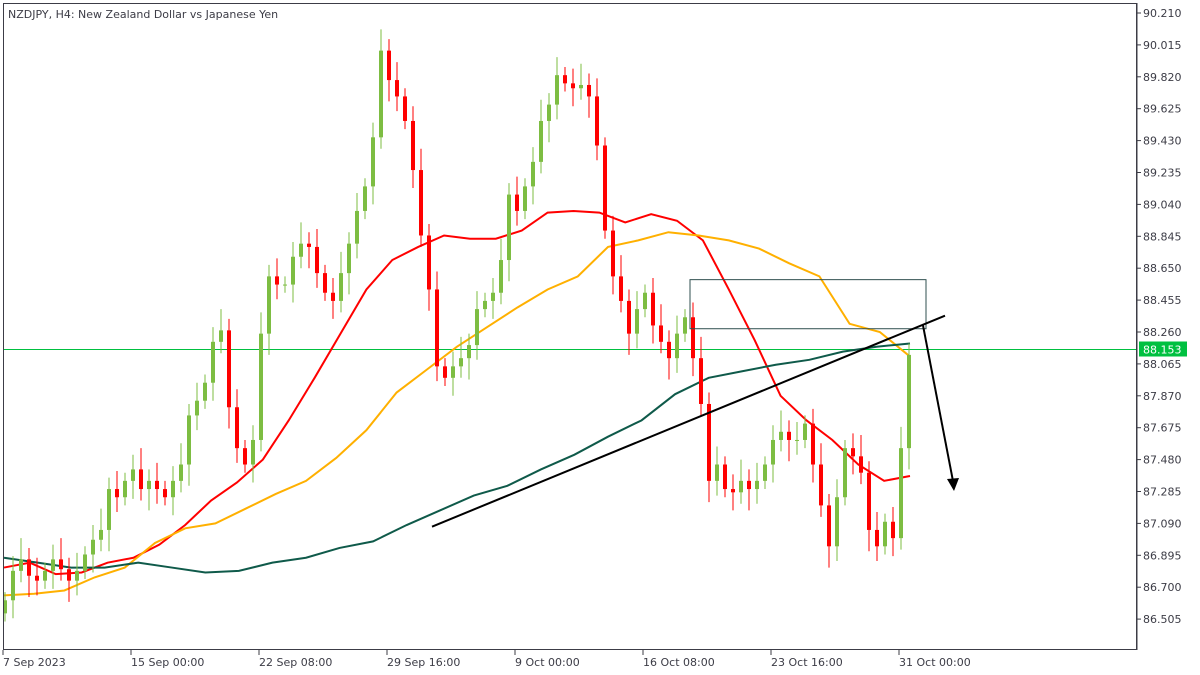 The width and height of the screenshot is (1200, 675). Describe the element at coordinates (1162, 13) in the screenshot. I see `price-tick-label: 90.210` at that location.